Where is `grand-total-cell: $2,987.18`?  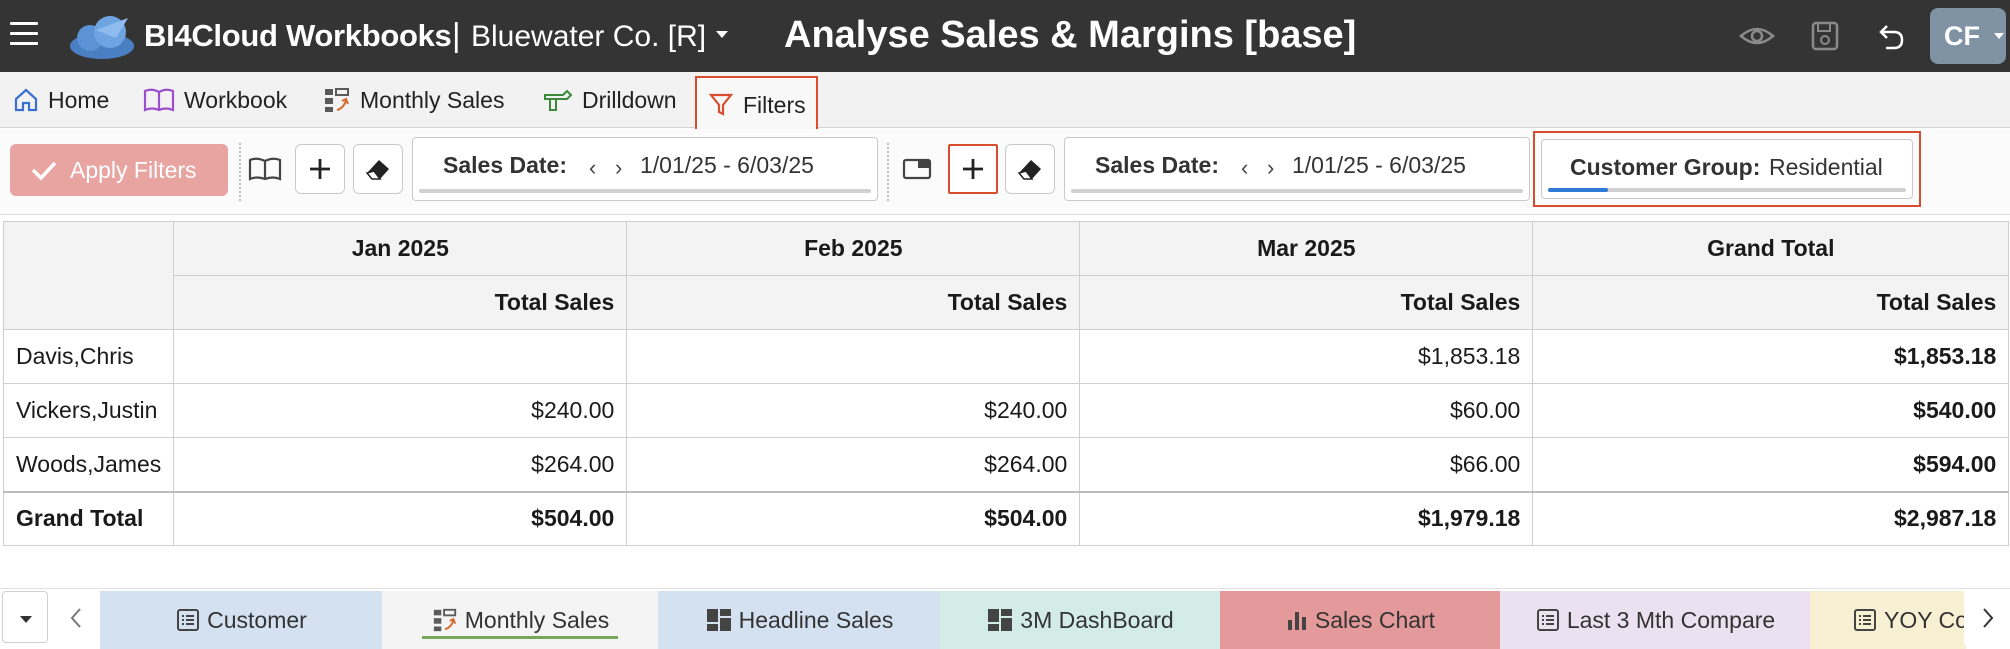
grand-total-cell: $2,987.18 is located at coordinates (1771, 518).